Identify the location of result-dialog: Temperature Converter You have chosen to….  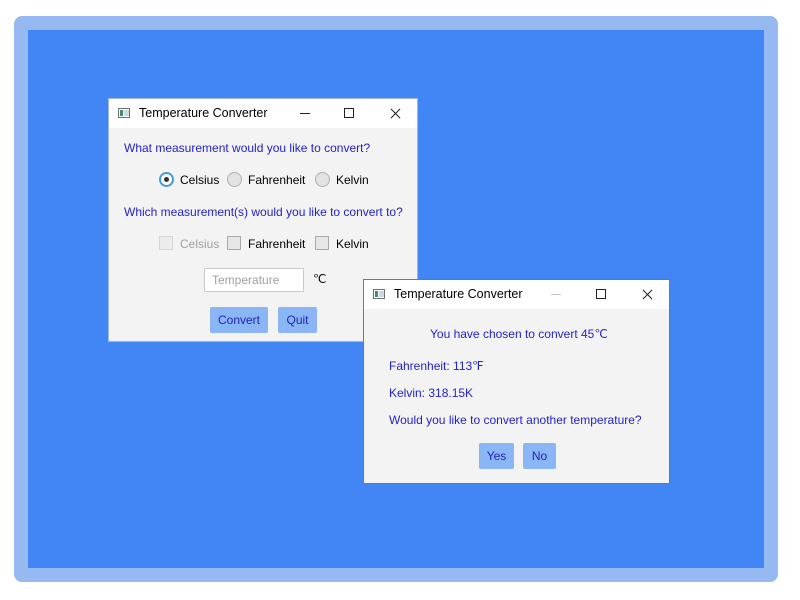
(516, 381).